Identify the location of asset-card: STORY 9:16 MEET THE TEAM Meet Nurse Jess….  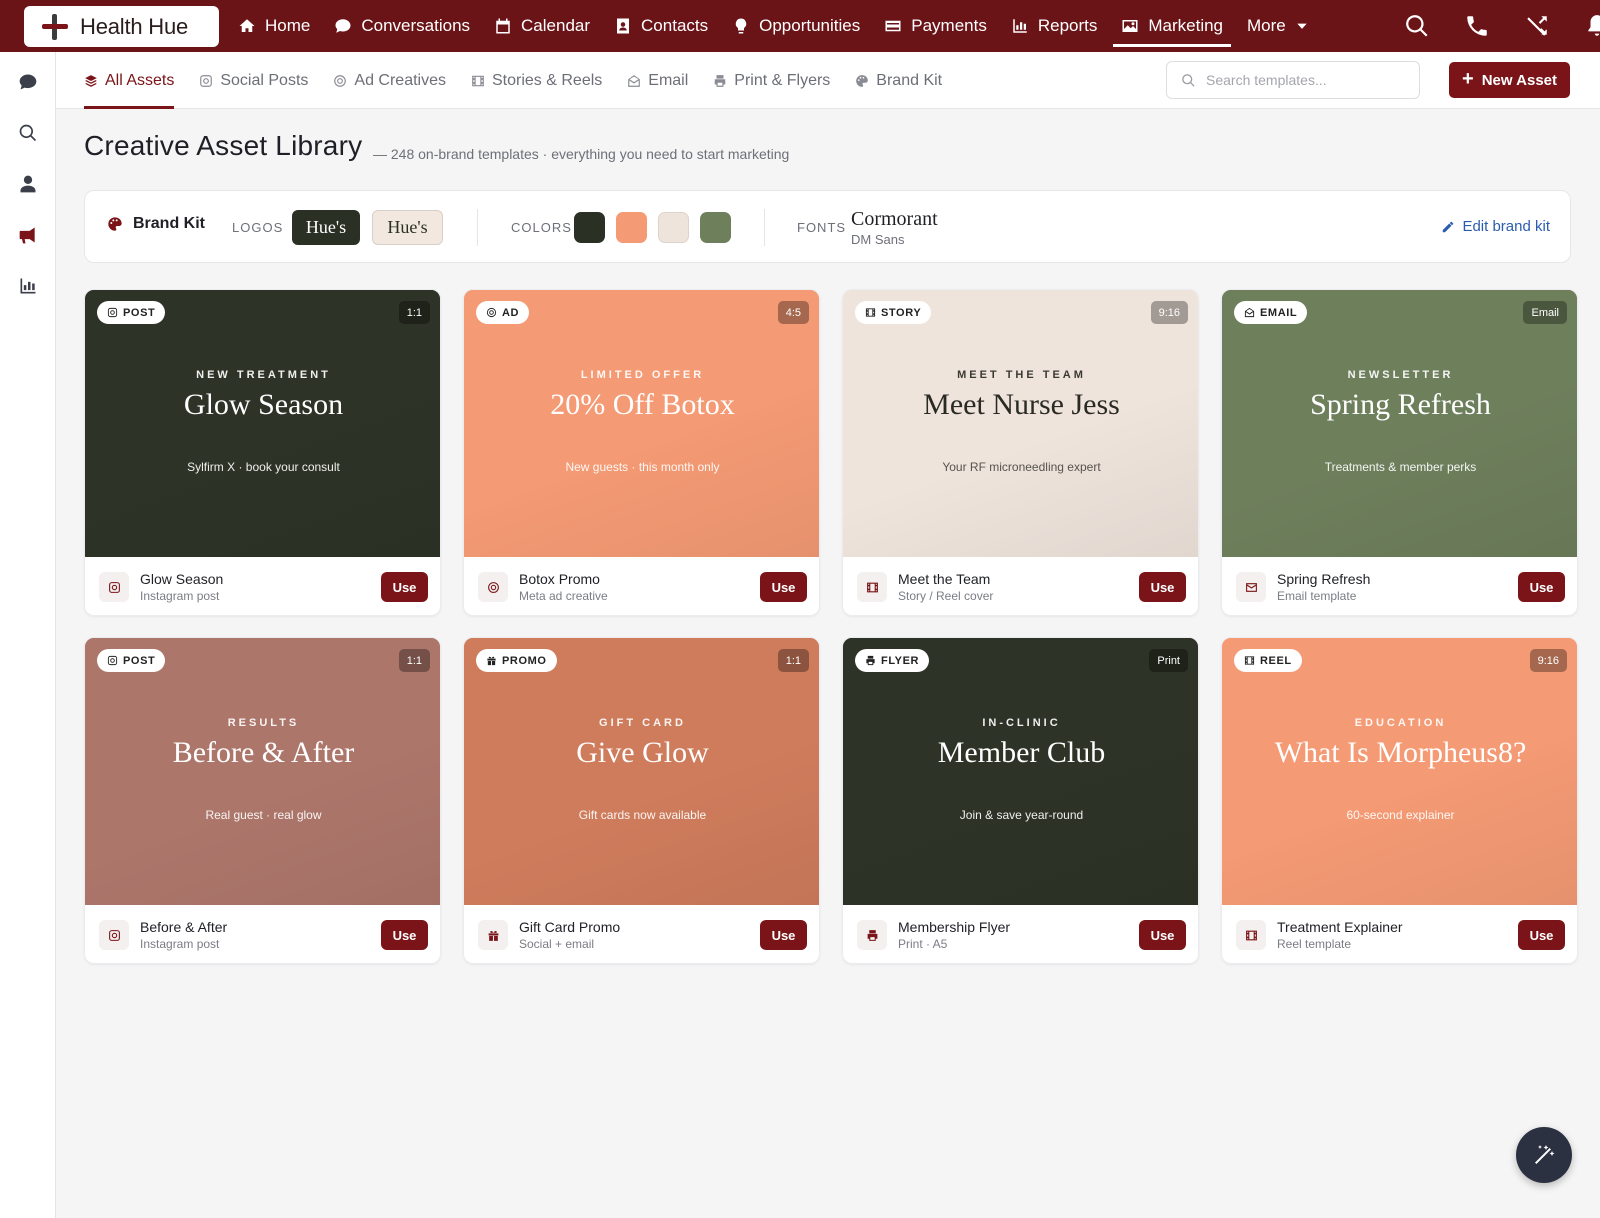
(1020, 452).